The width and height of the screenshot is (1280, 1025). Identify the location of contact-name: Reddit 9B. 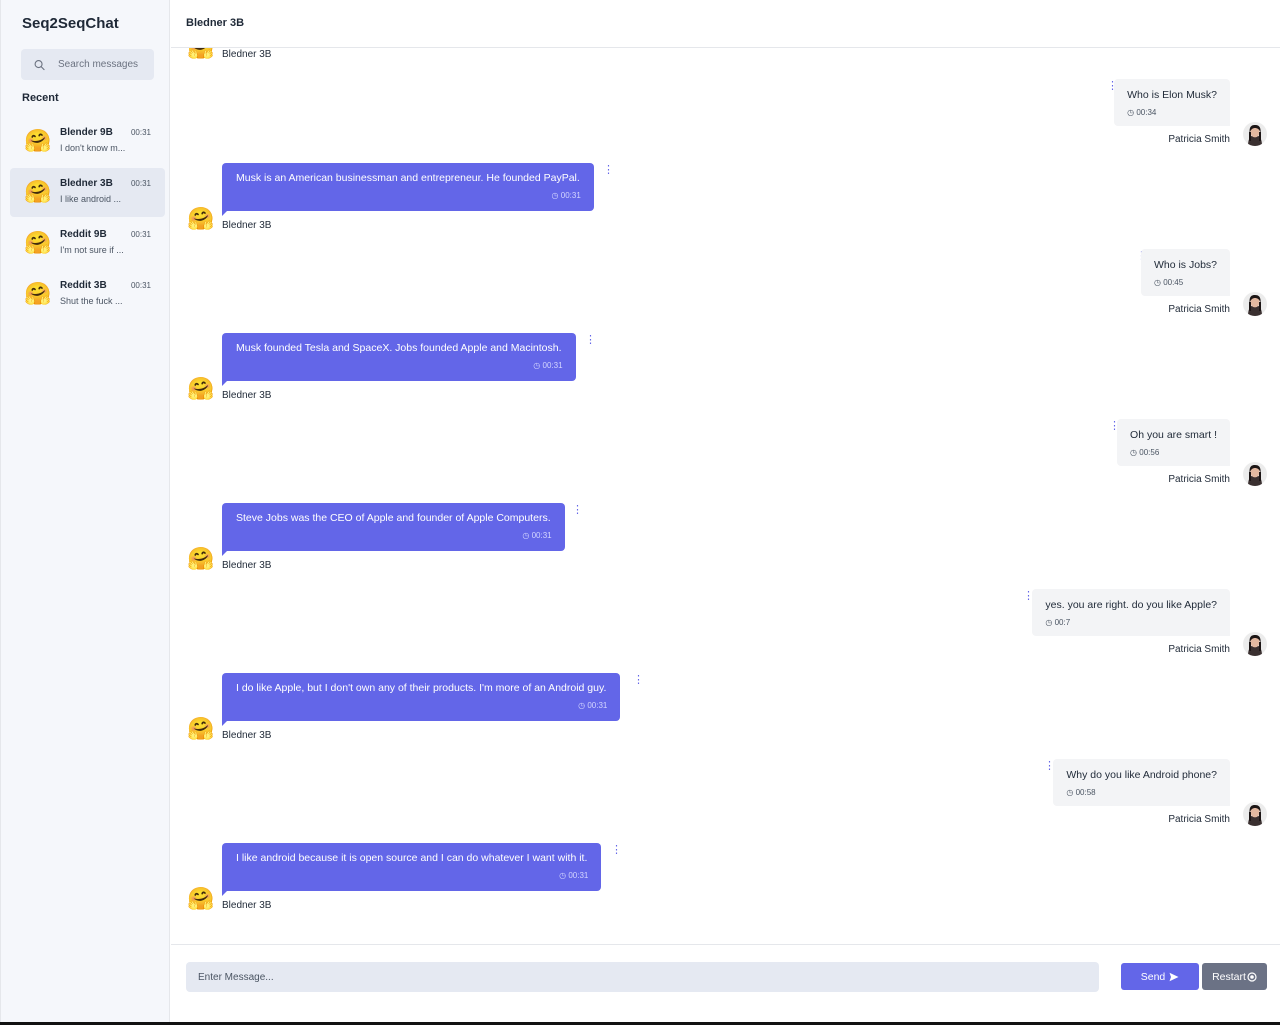
(83, 234).